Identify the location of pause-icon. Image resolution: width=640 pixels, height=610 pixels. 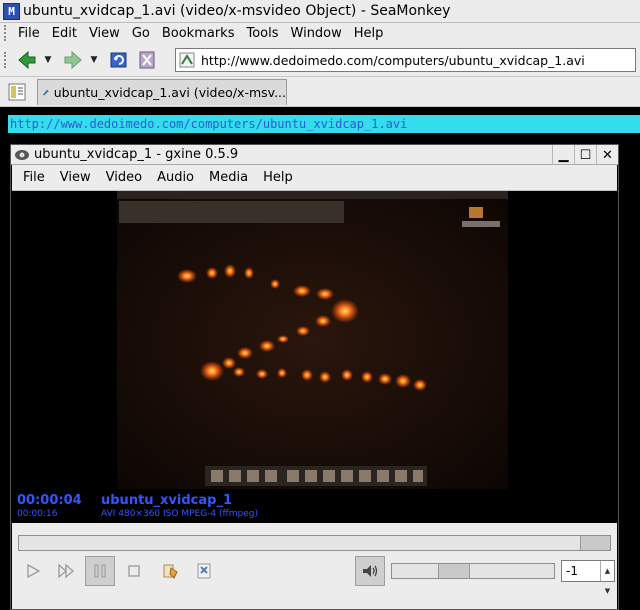
(100, 571).